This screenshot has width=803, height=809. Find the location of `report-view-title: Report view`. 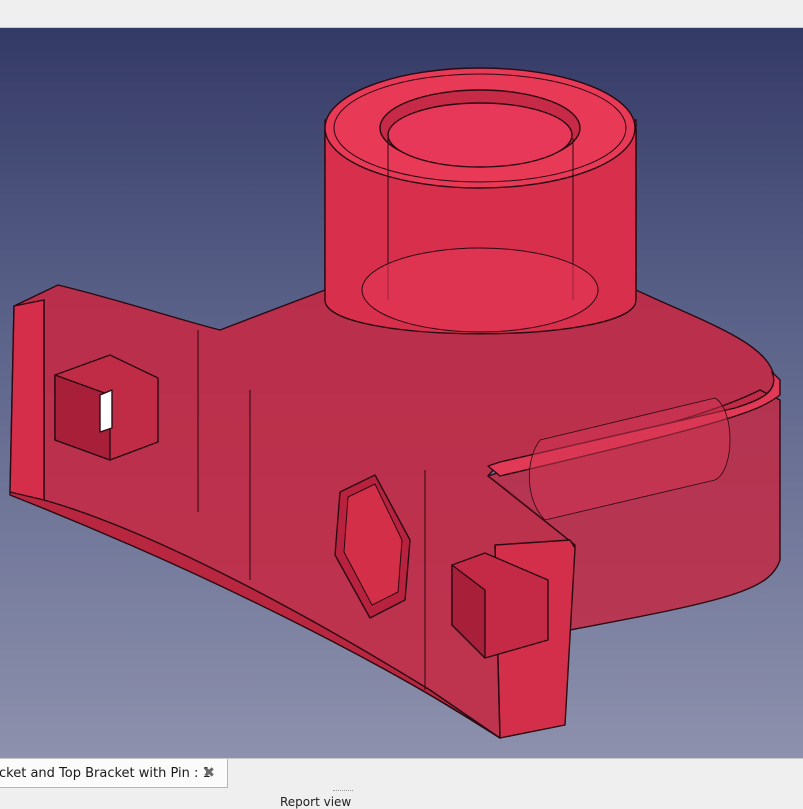

report-view-title: Report view is located at coordinates (316, 802).